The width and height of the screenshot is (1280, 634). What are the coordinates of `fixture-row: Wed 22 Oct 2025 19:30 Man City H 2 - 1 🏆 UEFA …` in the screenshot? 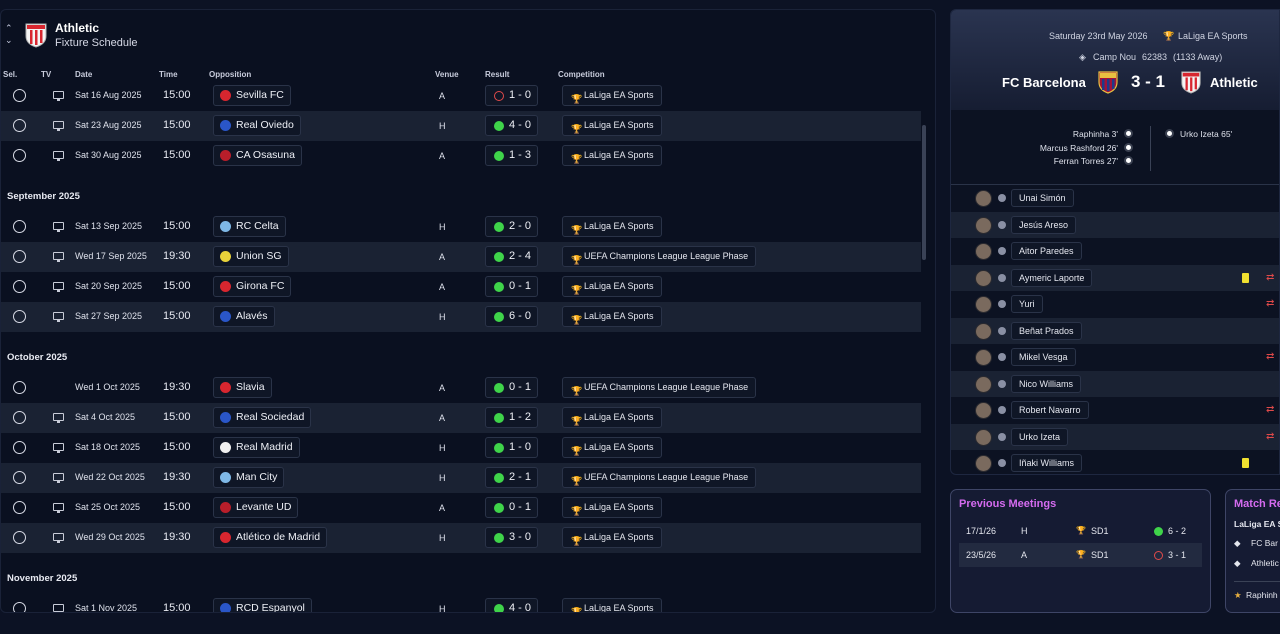 It's located at (461, 478).